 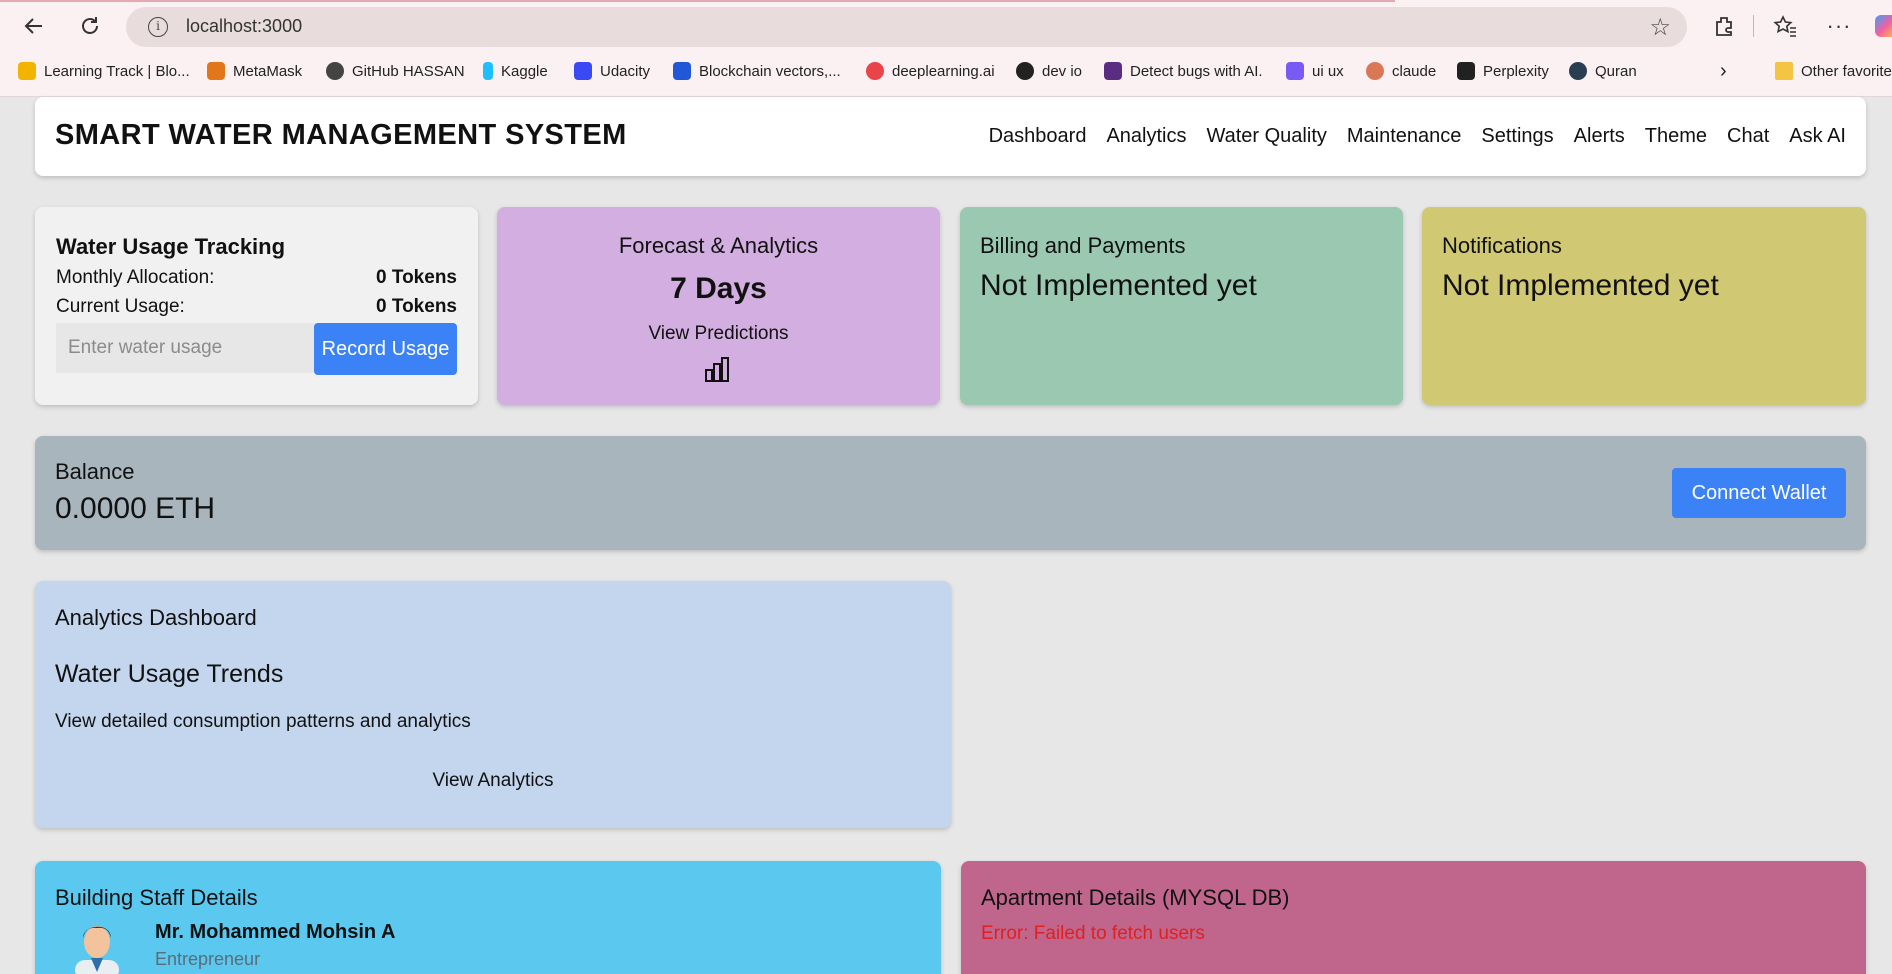 I want to click on view-analytics-link: View Analytics, so click(x=493, y=781).